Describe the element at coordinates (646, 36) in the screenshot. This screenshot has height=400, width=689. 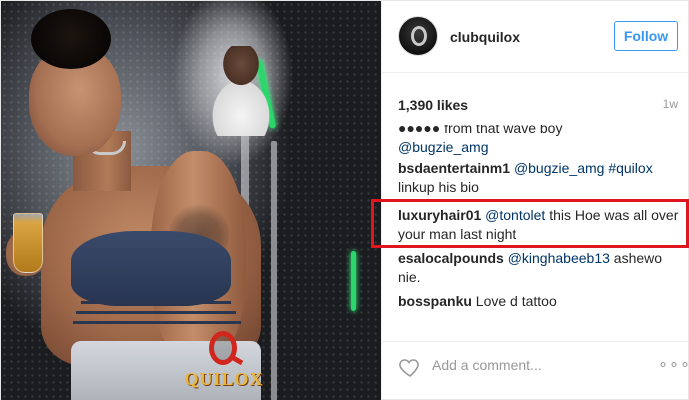
I see `follow-button: Follow` at that location.